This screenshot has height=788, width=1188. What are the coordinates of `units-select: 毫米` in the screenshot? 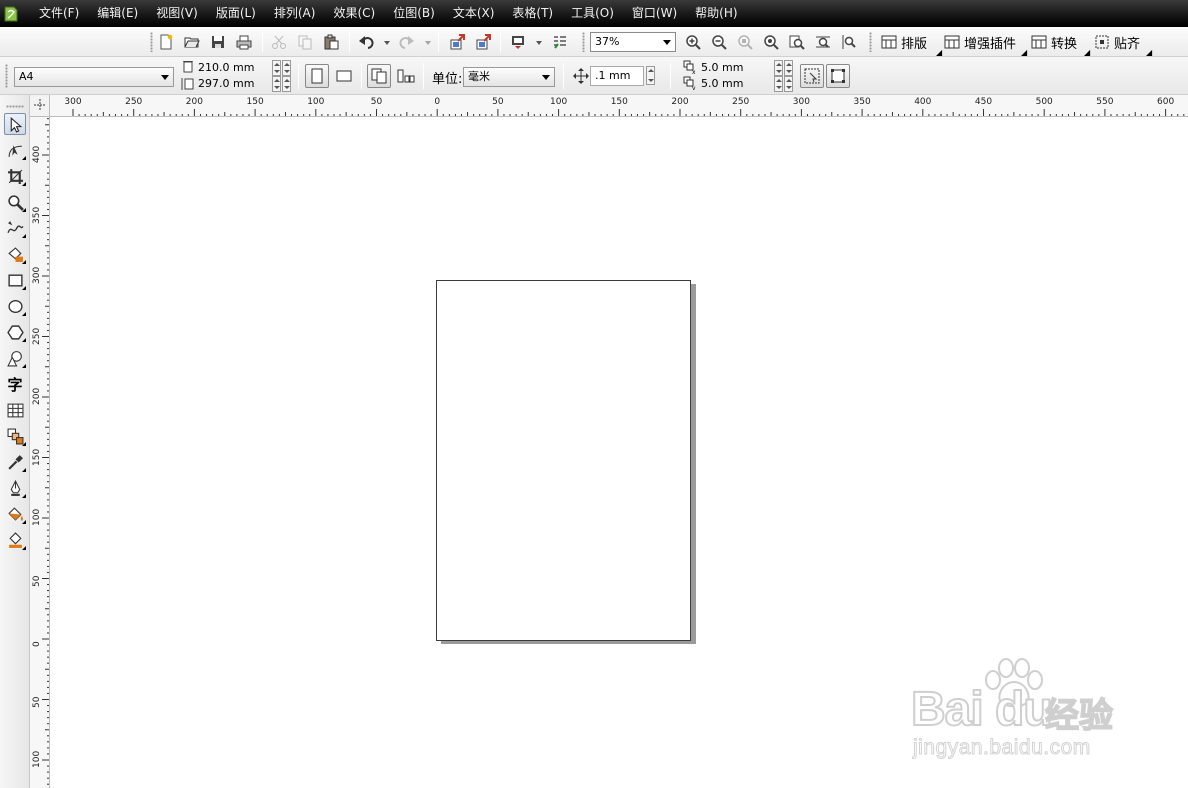 It's located at (509, 77).